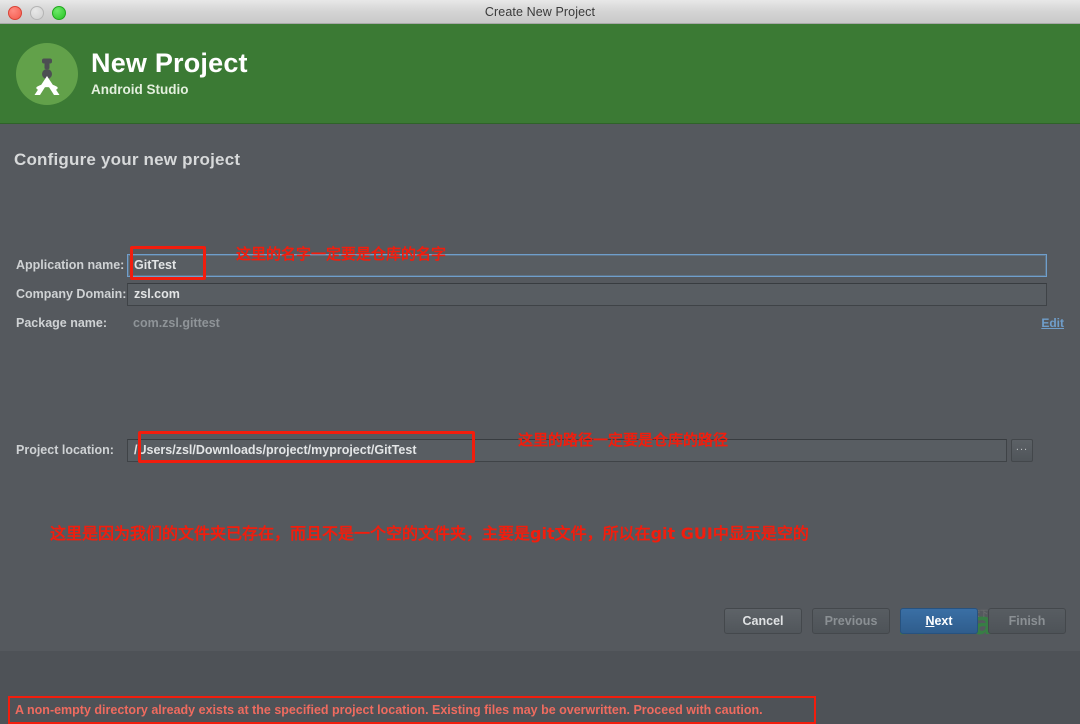  I want to click on next-button: Next, so click(939, 621).